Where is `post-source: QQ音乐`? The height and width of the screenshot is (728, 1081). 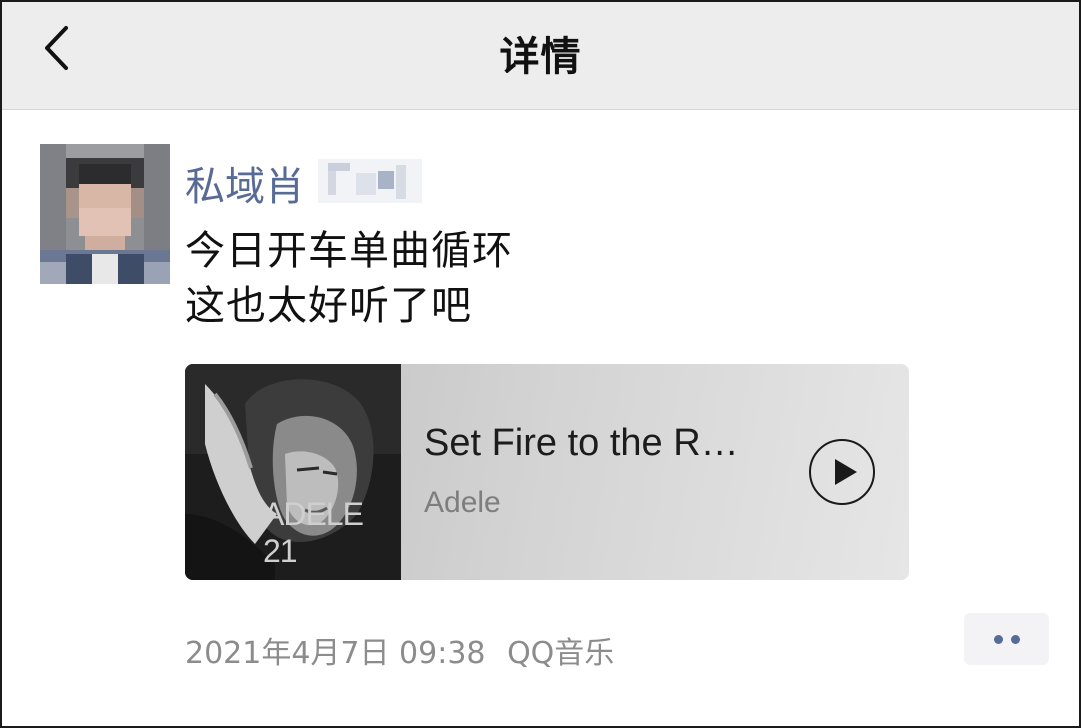 post-source: QQ音乐 is located at coordinates (561, 653).